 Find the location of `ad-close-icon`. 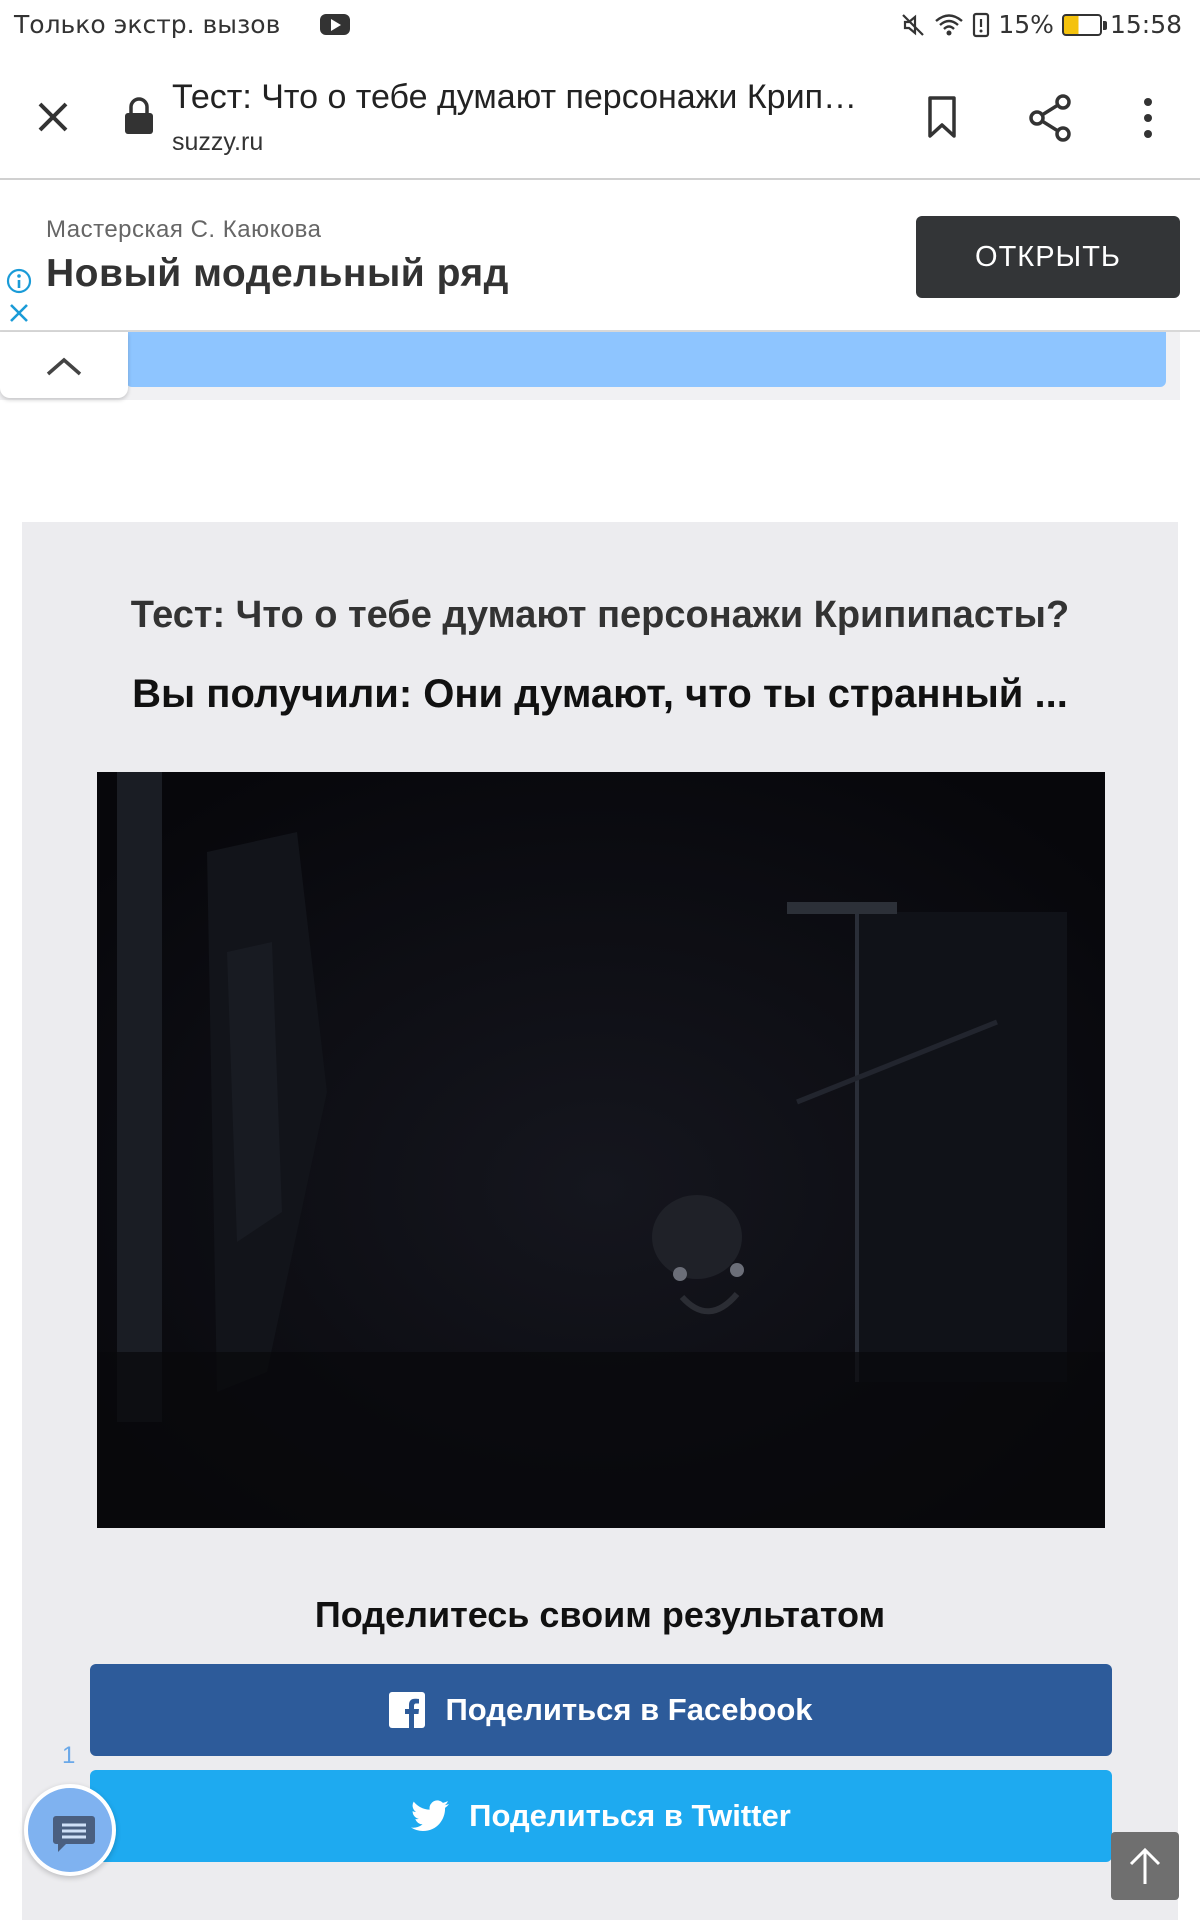

ad-close-icon is located at coordinates (19, 313).